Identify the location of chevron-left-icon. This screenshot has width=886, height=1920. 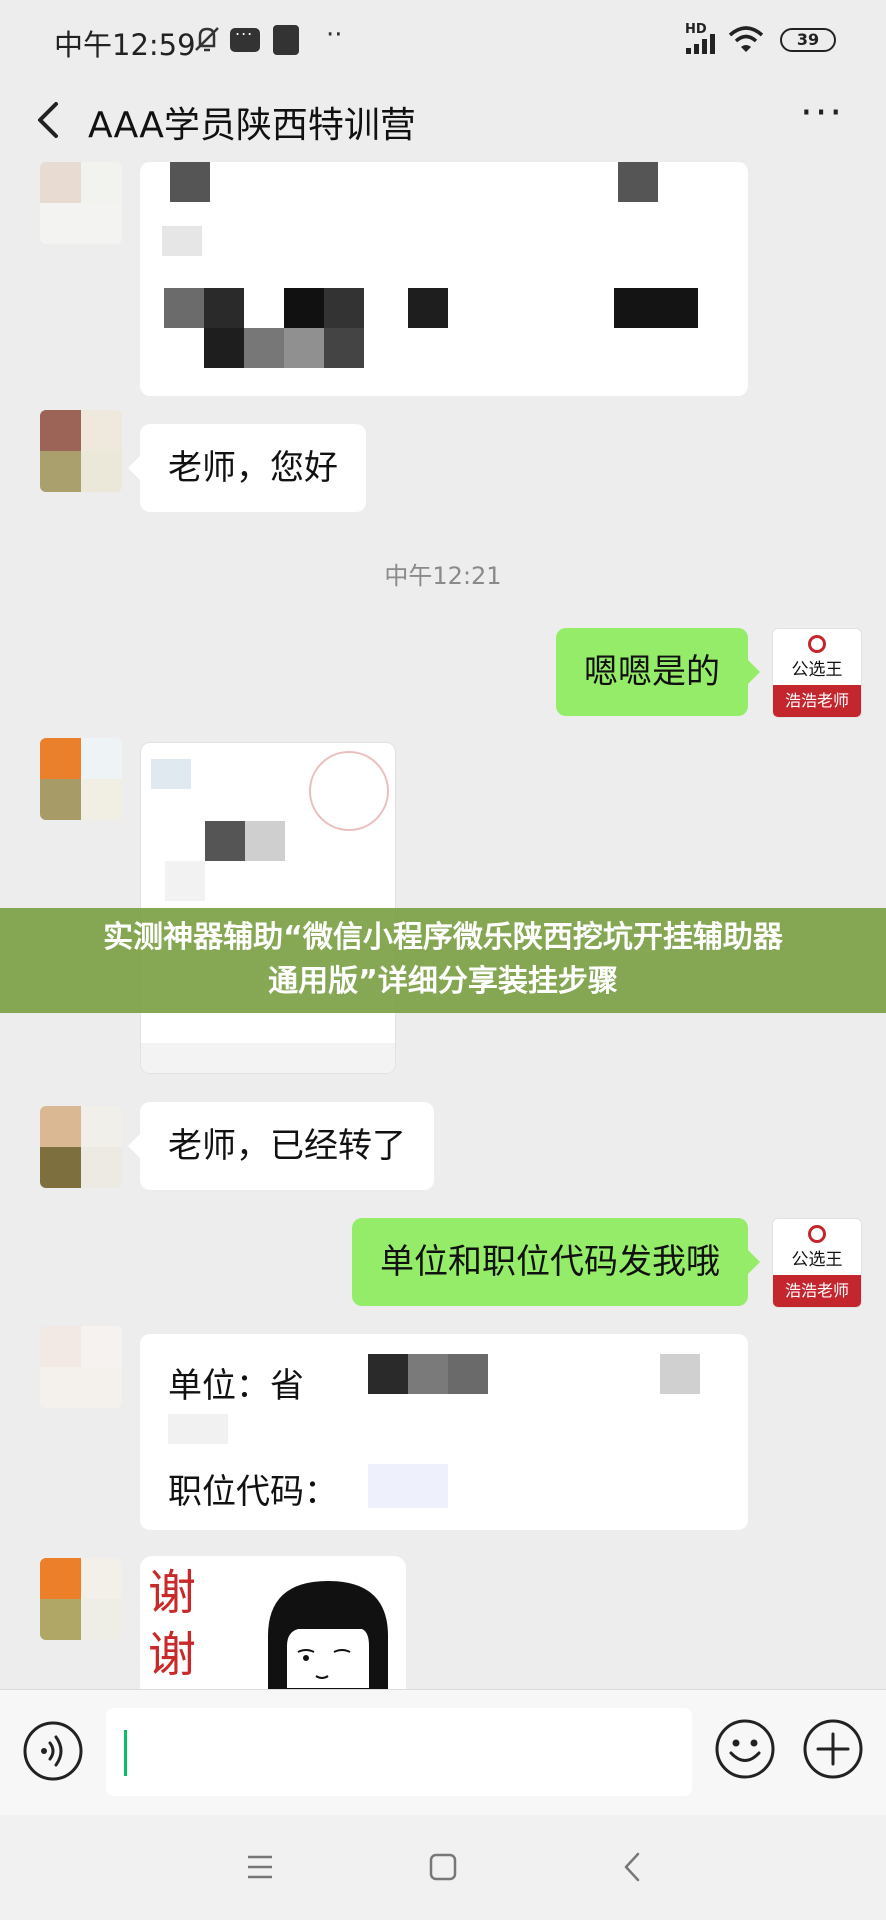
(50, 120).